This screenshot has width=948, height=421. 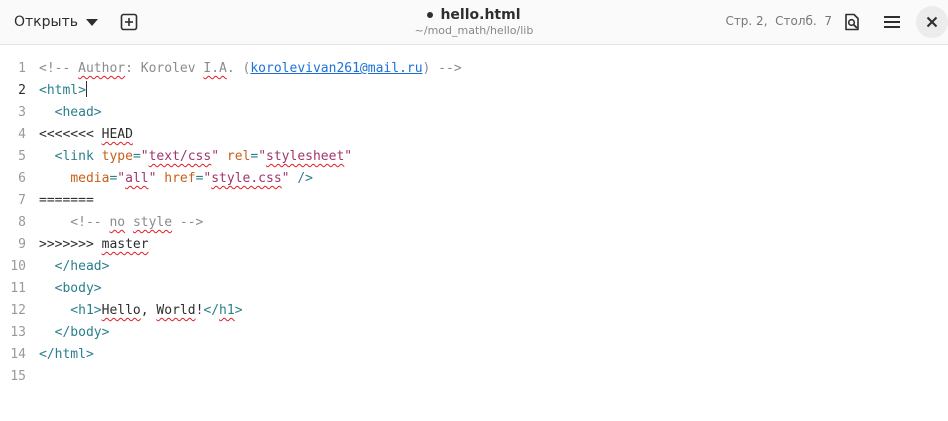 What do you see at coordinates (91, 22) in the screenshot?
I see `chevron-down-icon` at bounding box center [91, 22].